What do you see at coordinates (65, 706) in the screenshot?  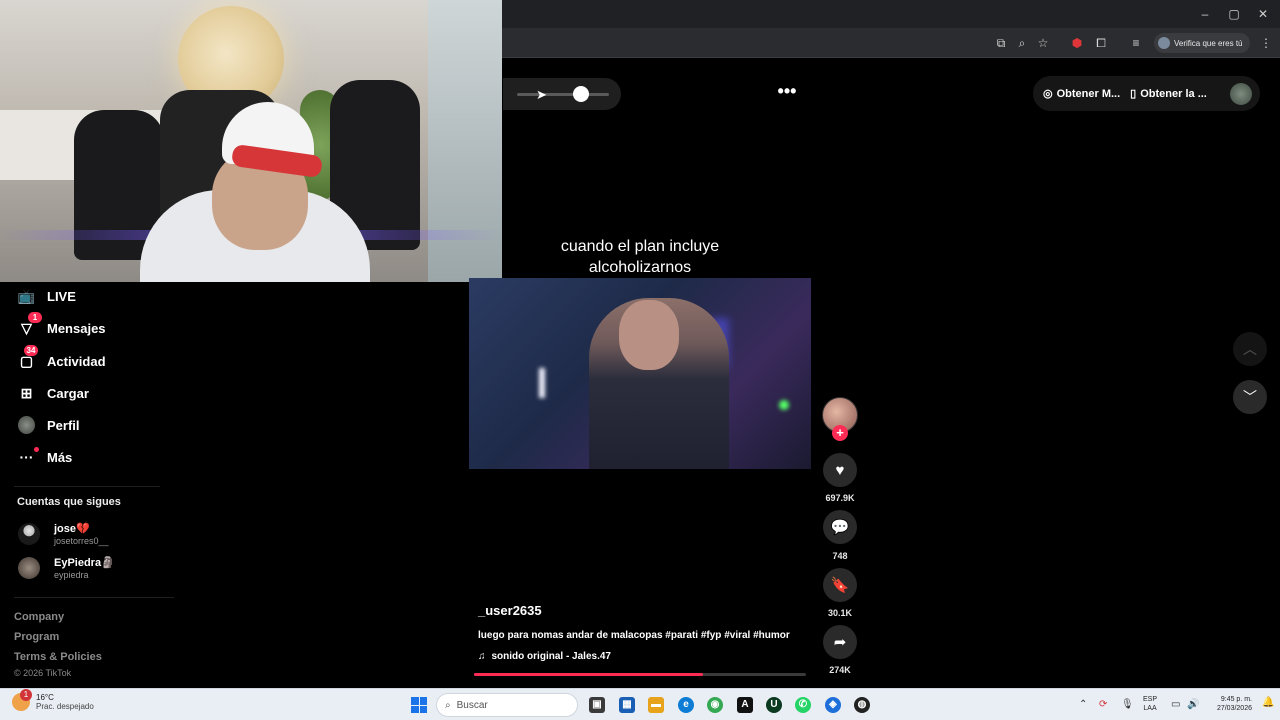 I see `weather-description: Prac. despejado` at bounding box center [65, 706].